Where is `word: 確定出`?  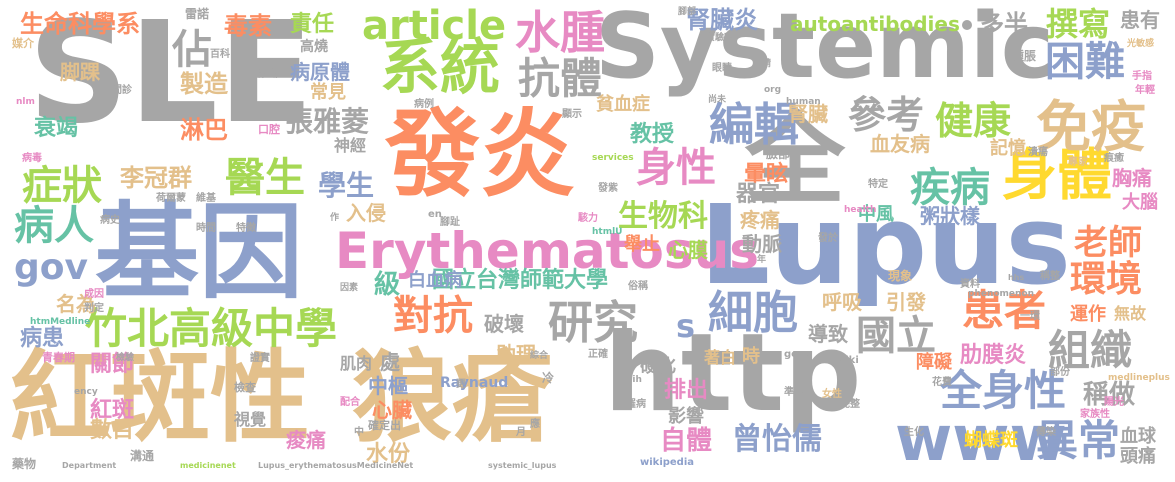
word: 確定出 is located at coordinates (384, 425).